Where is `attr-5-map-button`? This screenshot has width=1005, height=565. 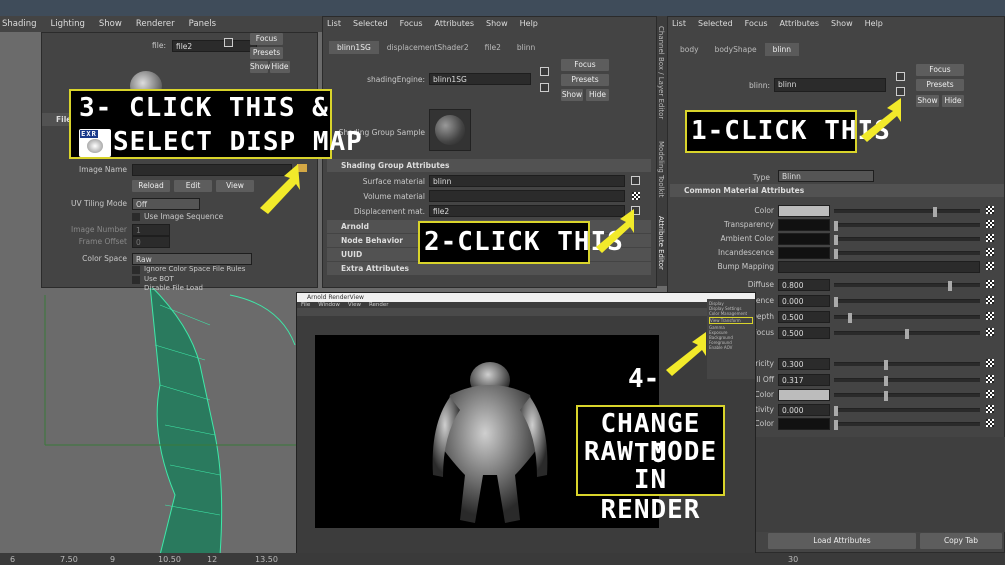
attr-5-map-button is located at coordinates (990, 284).